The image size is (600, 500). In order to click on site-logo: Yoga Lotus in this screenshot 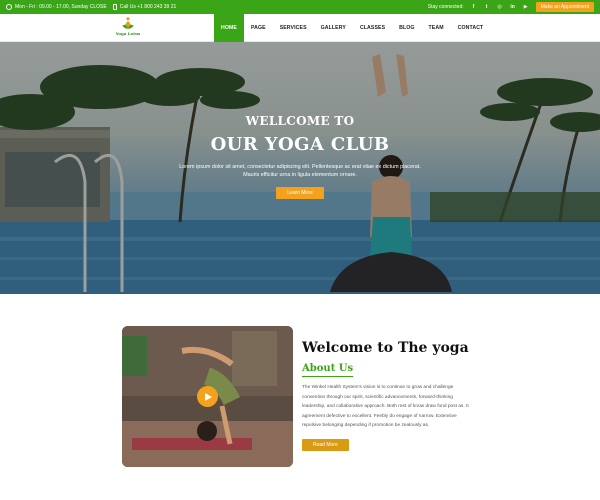, I will do `click(128, 28)`.